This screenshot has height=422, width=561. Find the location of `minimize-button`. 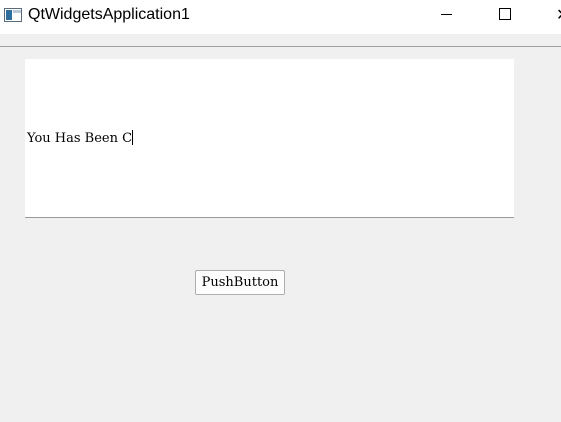

minimize-button is located at coordinates (447, 16).